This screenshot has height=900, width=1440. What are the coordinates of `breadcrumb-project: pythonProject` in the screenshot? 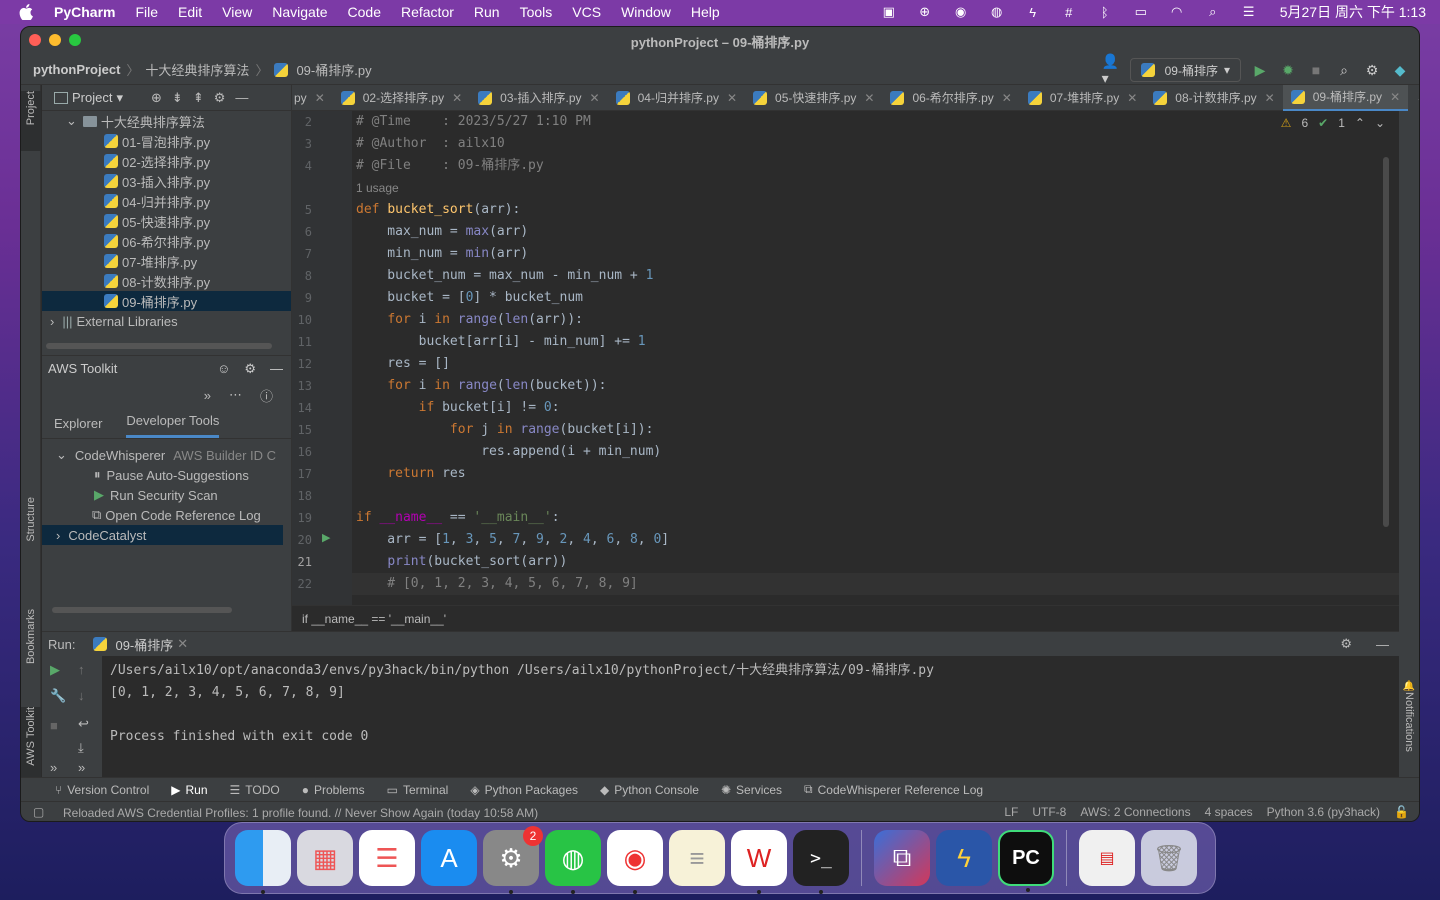 It's located at (76, 69).